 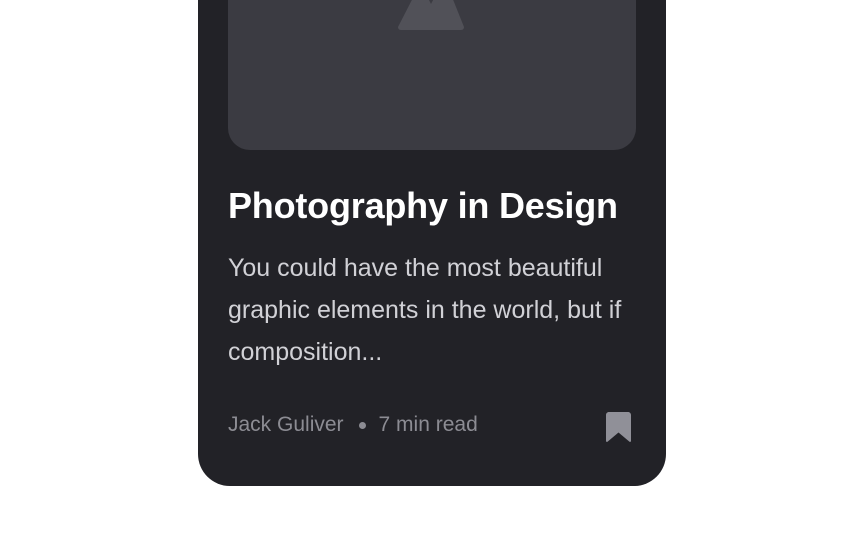 I want to click on author-name: Jack Guliver, so click(x=286, y=424).